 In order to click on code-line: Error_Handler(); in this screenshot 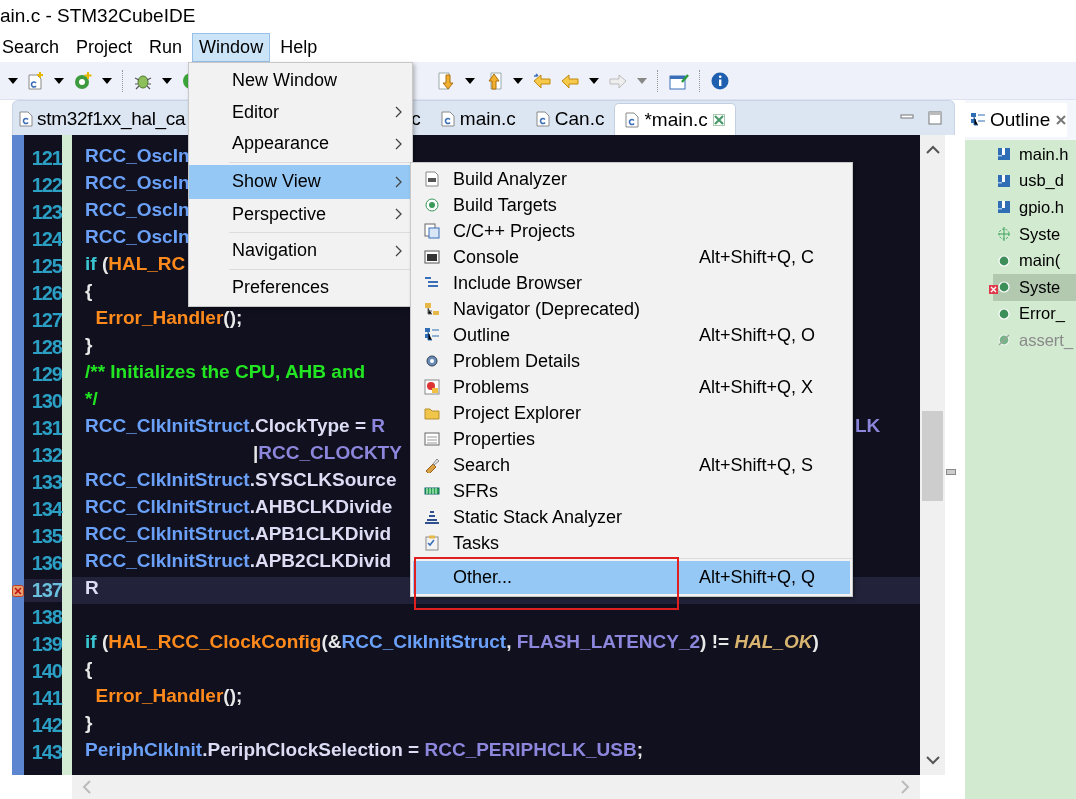, I will do `click(168, 695)`.